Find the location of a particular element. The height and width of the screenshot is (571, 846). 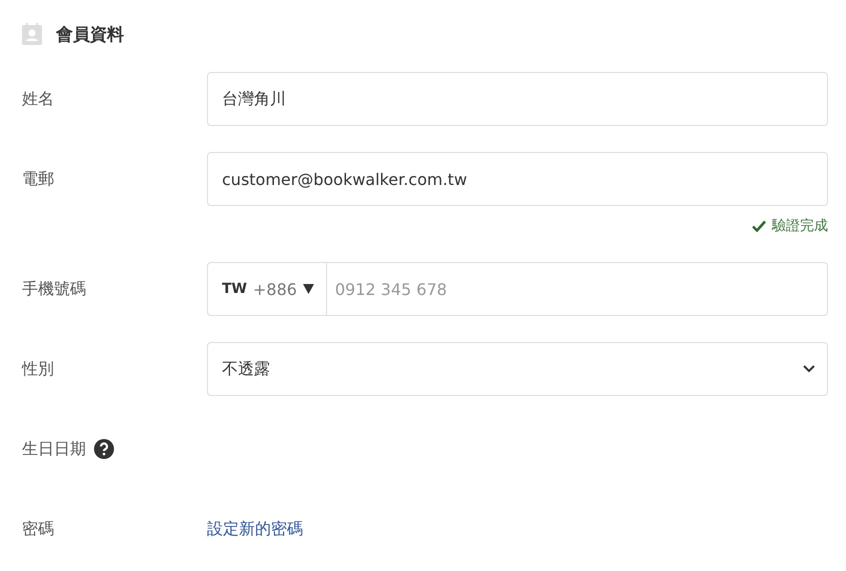

set-password-link: 設定新的密碼 is located at coordinates (255, 529).